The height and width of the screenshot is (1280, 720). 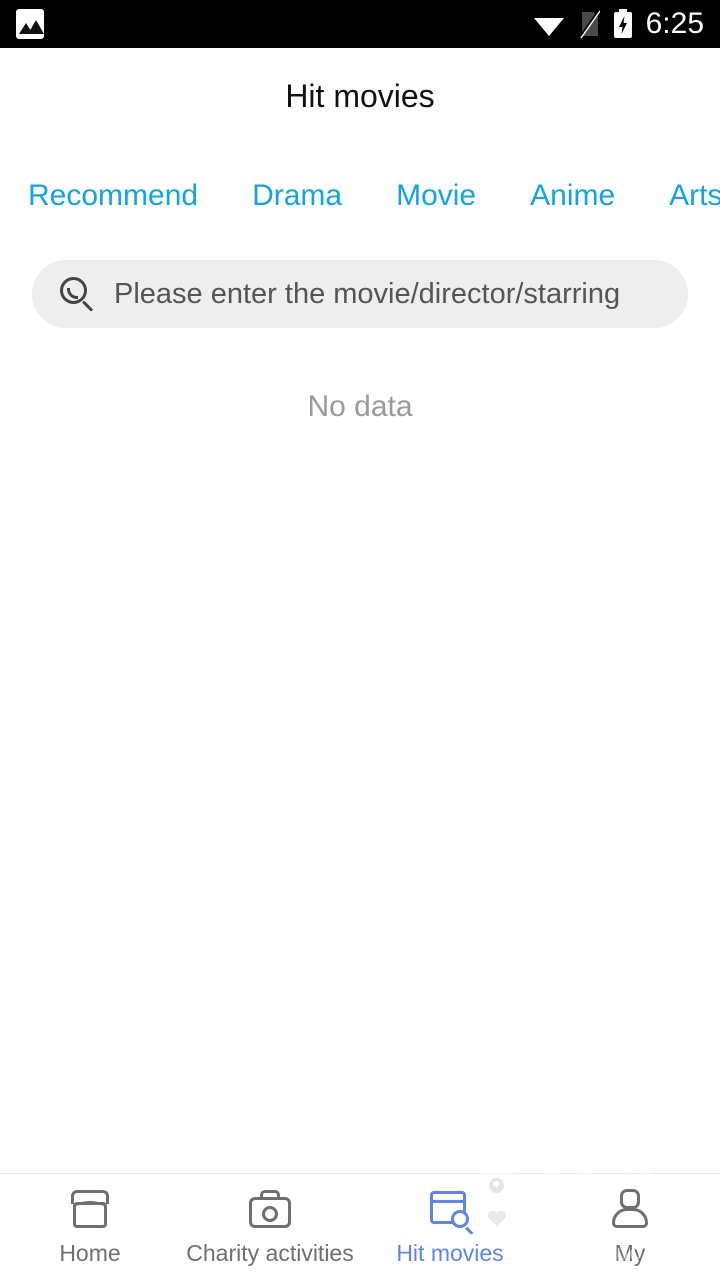 I want to click on no-data-text: No data, so click(x=360, y=406).